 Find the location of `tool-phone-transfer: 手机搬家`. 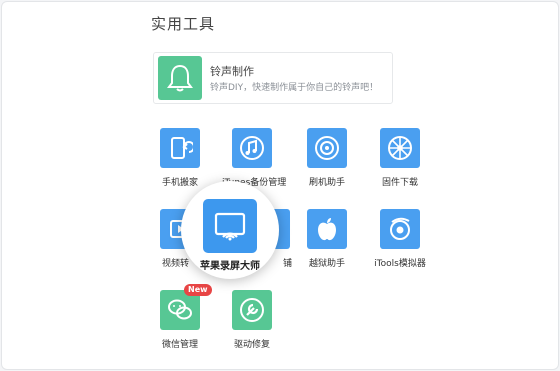

tool-phone-transfer: 手机搬家 is located at coordinates (180, 158).